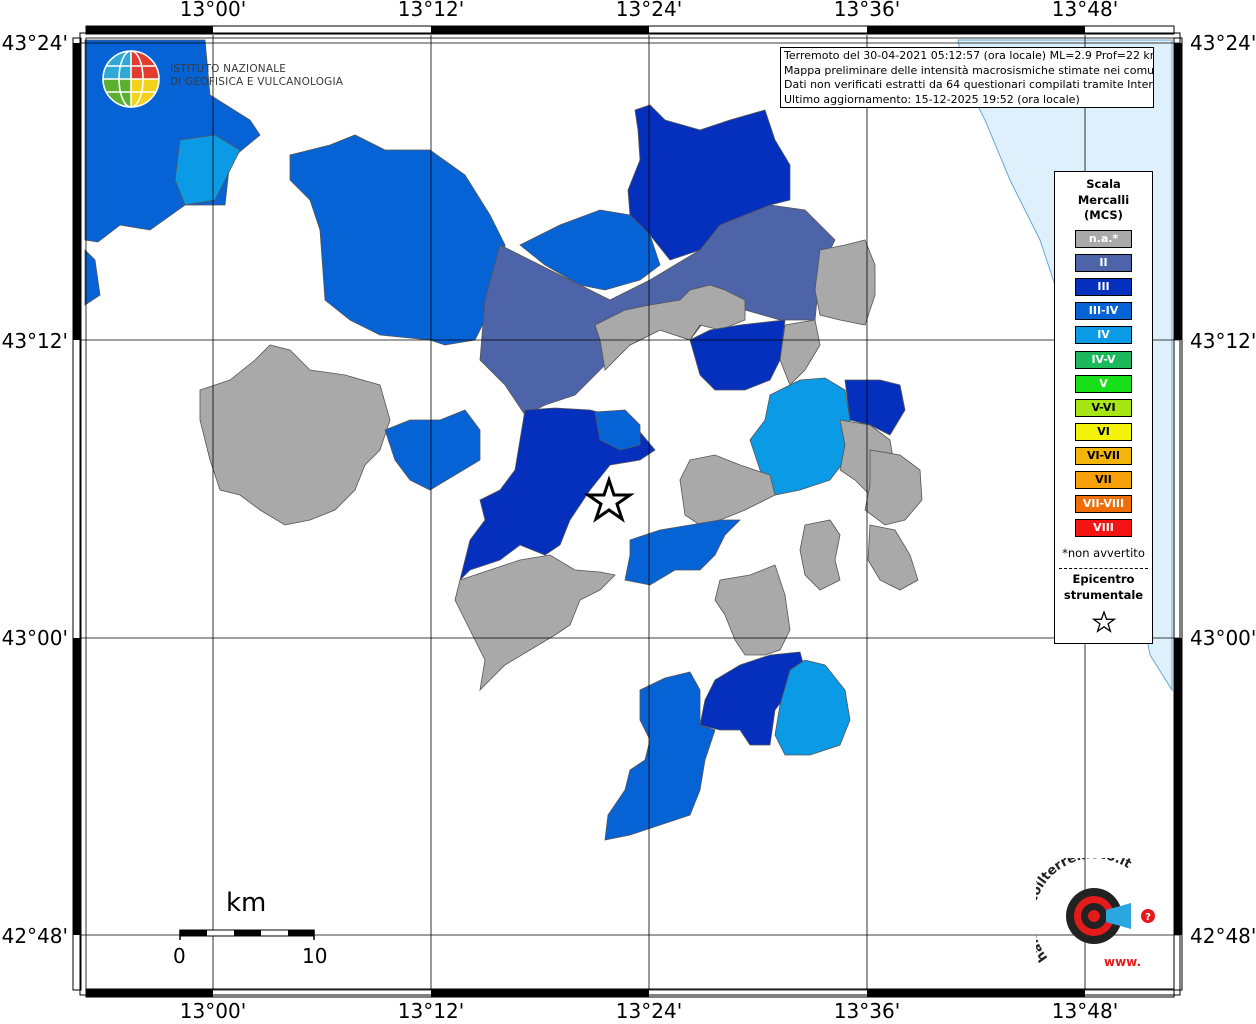 The width and height of the screenshot is (1256, 1024). What do you see at coordinates (228, 69) in the screenshot?
I see `ingv-line-1: ISTITUTO NAZIONALE` at bounding box center [228, 69].